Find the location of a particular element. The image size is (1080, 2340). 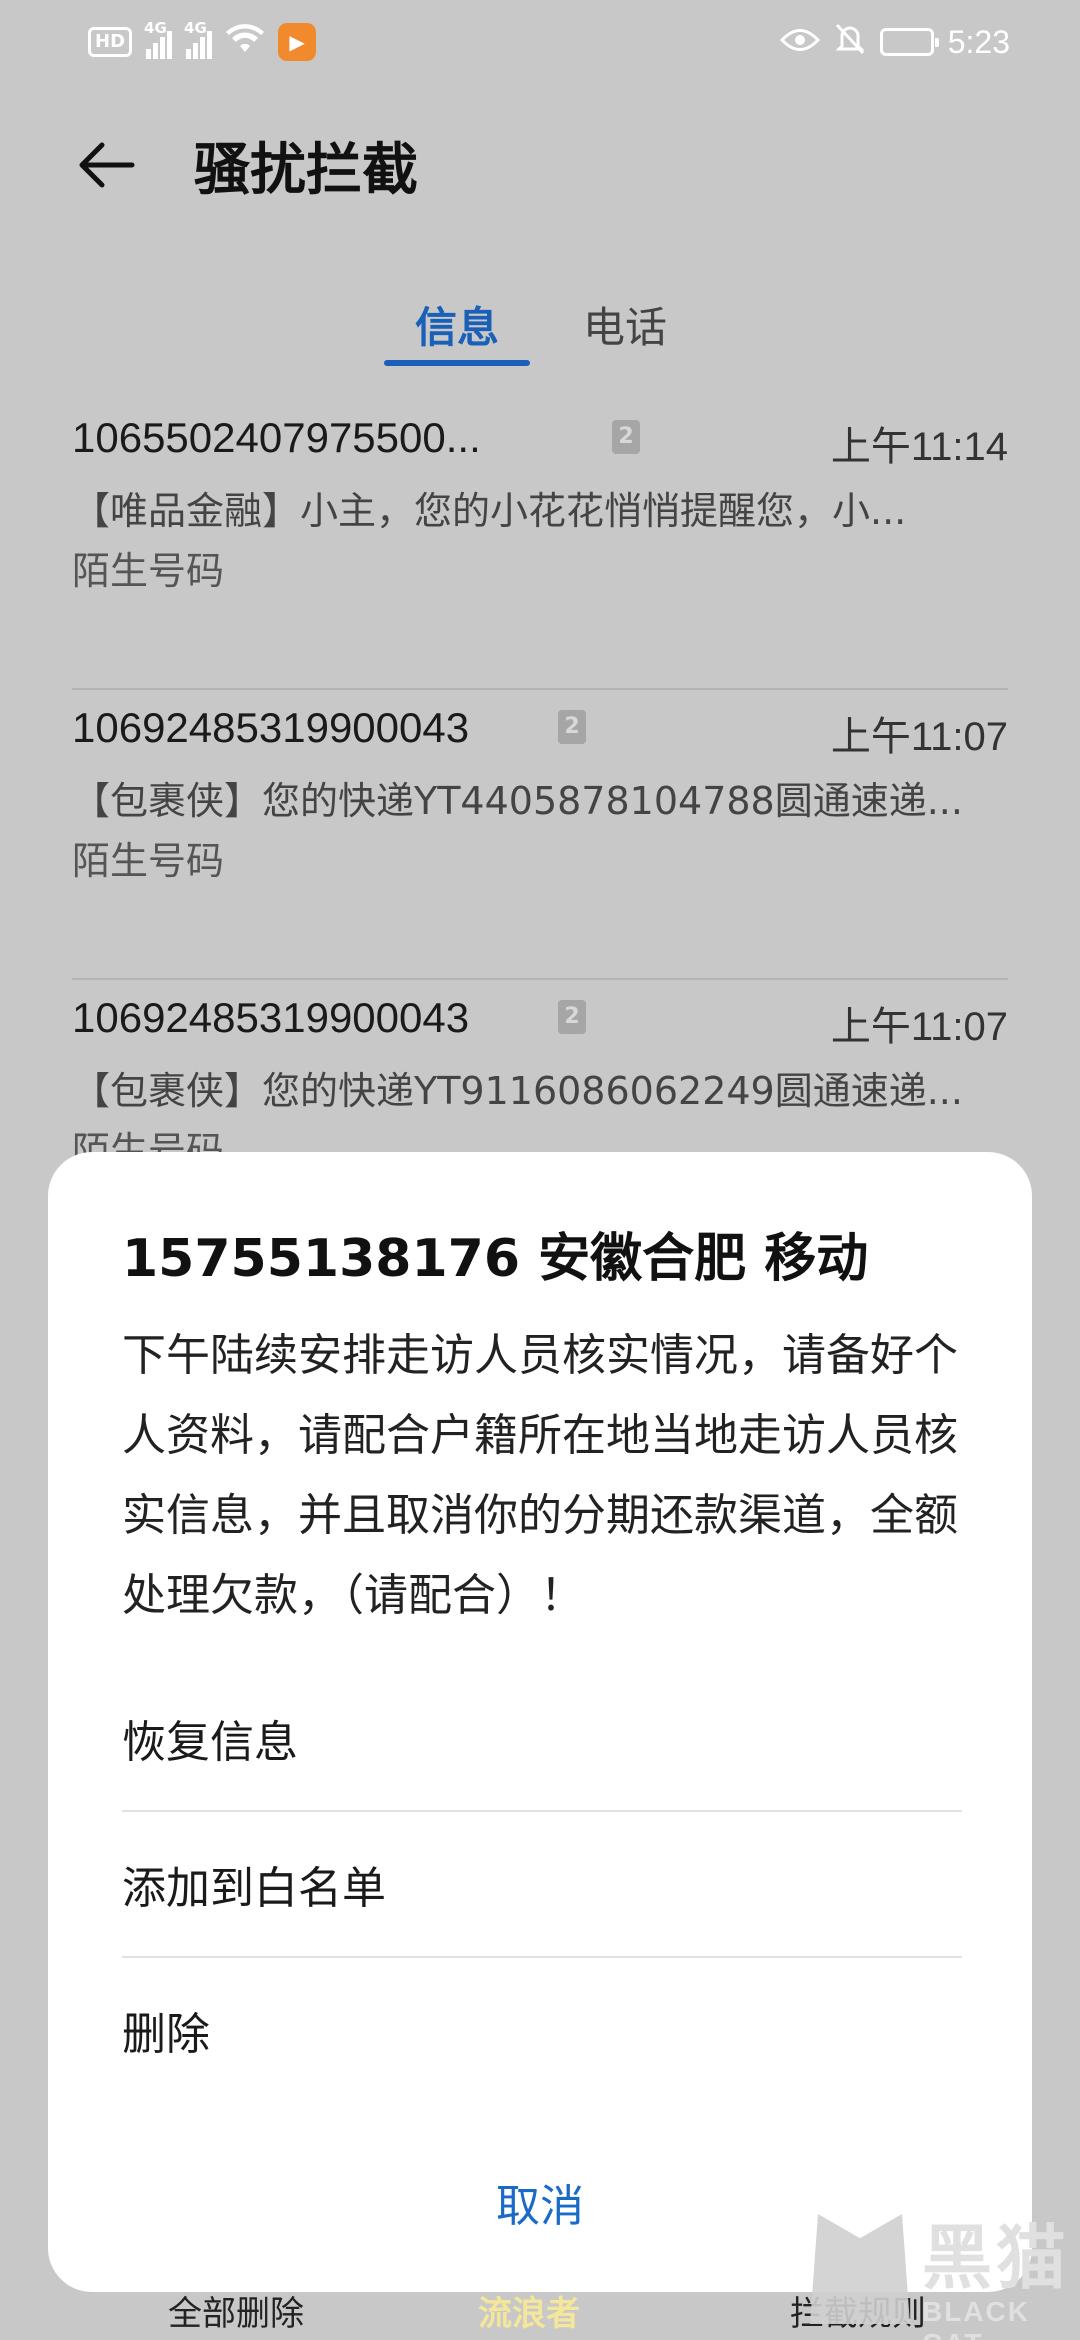

bottom-middle-label: 流浪者 is located at coordinates (529, 2314).